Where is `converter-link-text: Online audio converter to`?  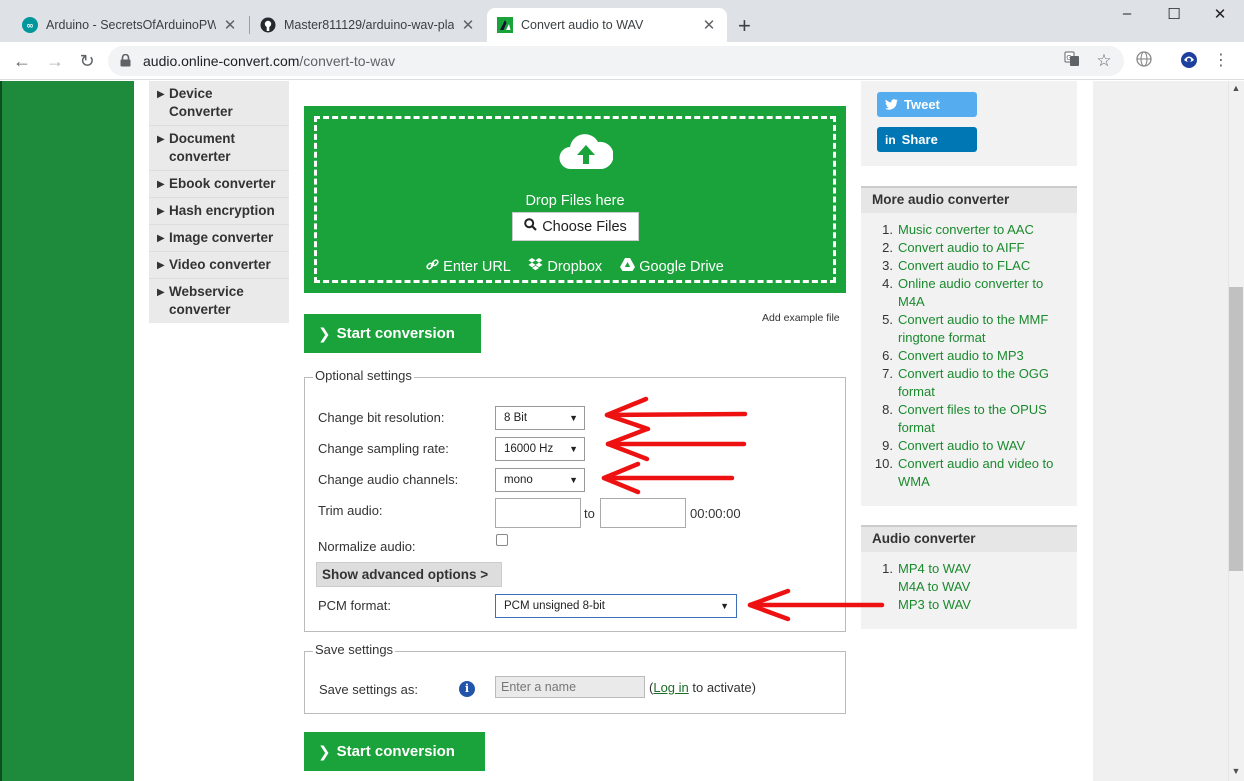
converter-link-text: Online audio converter to is located at coordinates (982, 284).